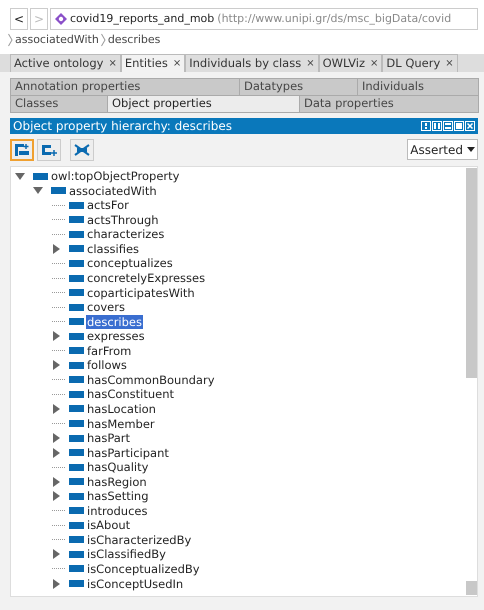  What do you see at coordinates (126, 234) in the screenshot?
I see `tree-item: characterizes` at bounding box center [126, 234].